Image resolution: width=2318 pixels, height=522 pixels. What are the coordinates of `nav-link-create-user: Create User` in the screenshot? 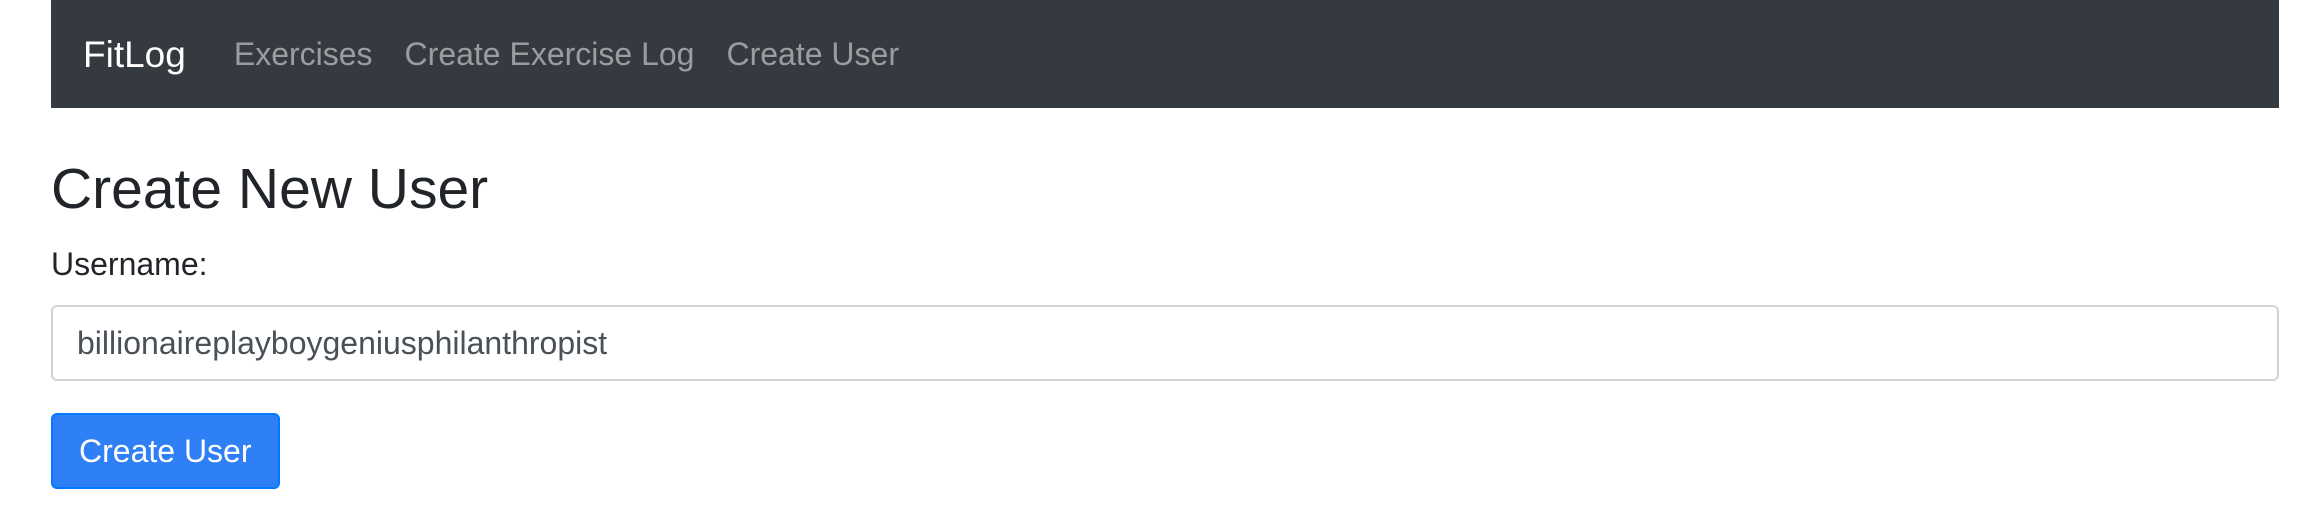 It's located at (812, 54).